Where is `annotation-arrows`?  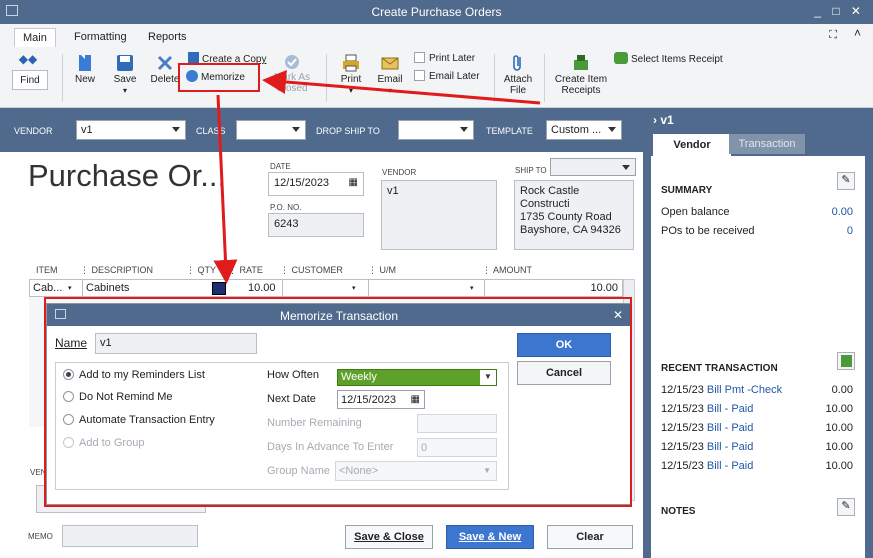
annotation-arrows is located at coordinates (377, 177).